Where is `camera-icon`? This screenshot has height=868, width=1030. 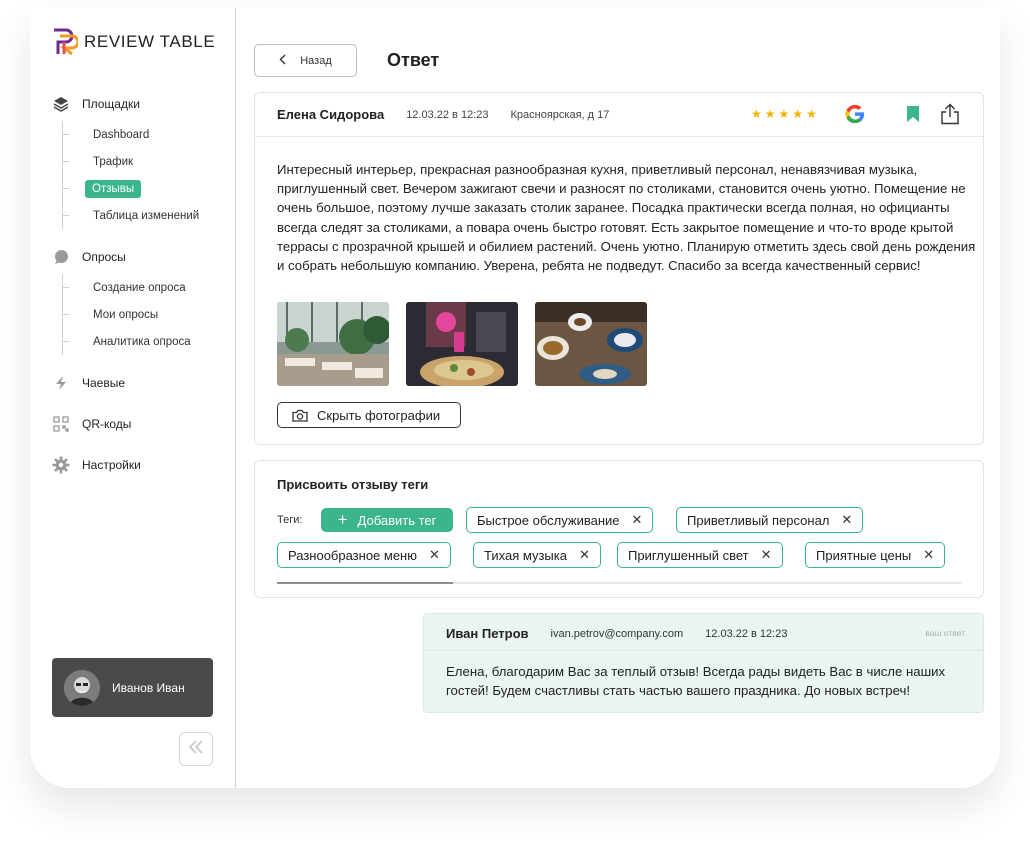
camera-icon is located at coordinates (300, 415).